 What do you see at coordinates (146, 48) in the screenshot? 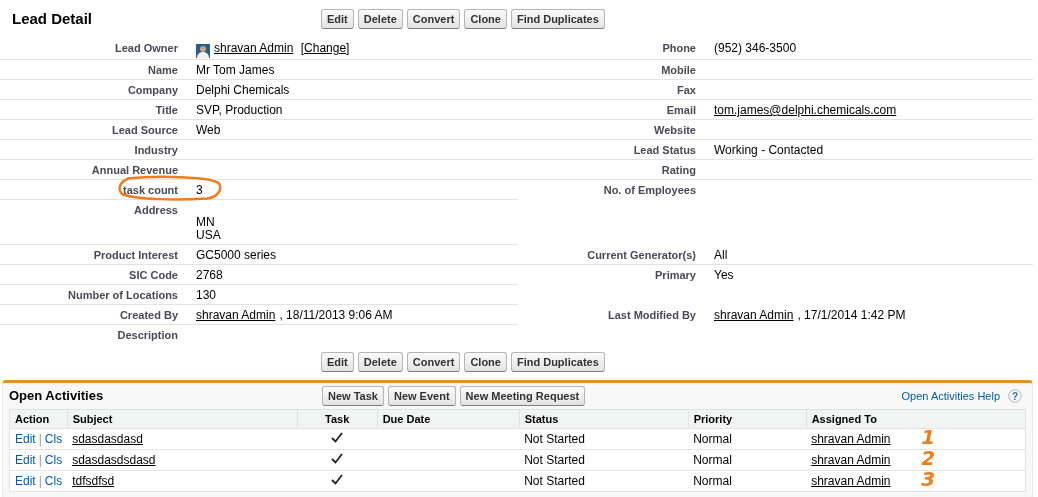
I see `field-label: Lead Owner` at bounding box center [146, 48].